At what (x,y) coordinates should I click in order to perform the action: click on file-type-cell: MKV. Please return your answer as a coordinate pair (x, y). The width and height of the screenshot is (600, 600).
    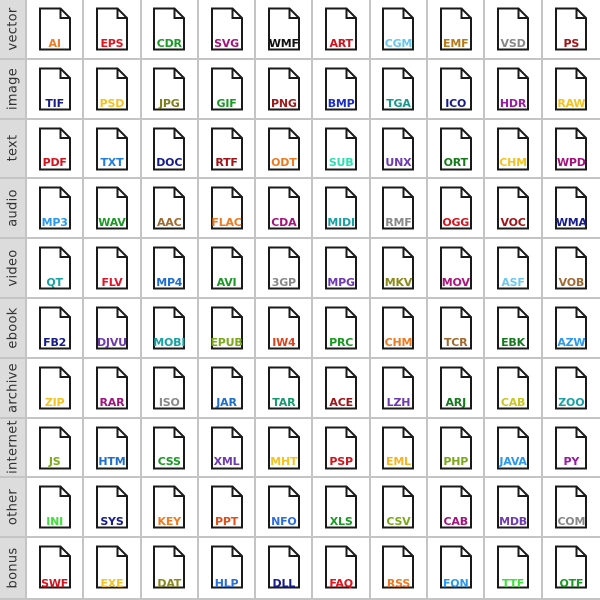
    Looking at the image, I should click on (399, 269).